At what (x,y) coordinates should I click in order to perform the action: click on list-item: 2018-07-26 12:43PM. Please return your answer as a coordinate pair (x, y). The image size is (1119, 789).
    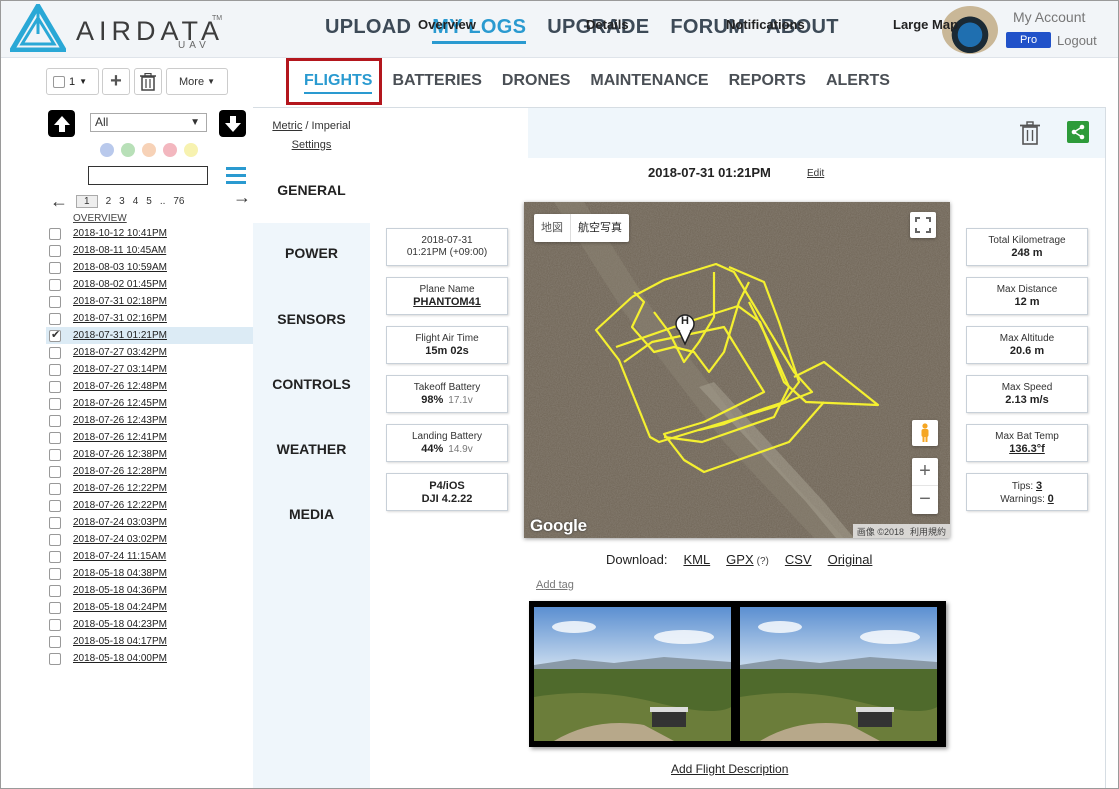
    Looking at the image, I should click on (149, 420).